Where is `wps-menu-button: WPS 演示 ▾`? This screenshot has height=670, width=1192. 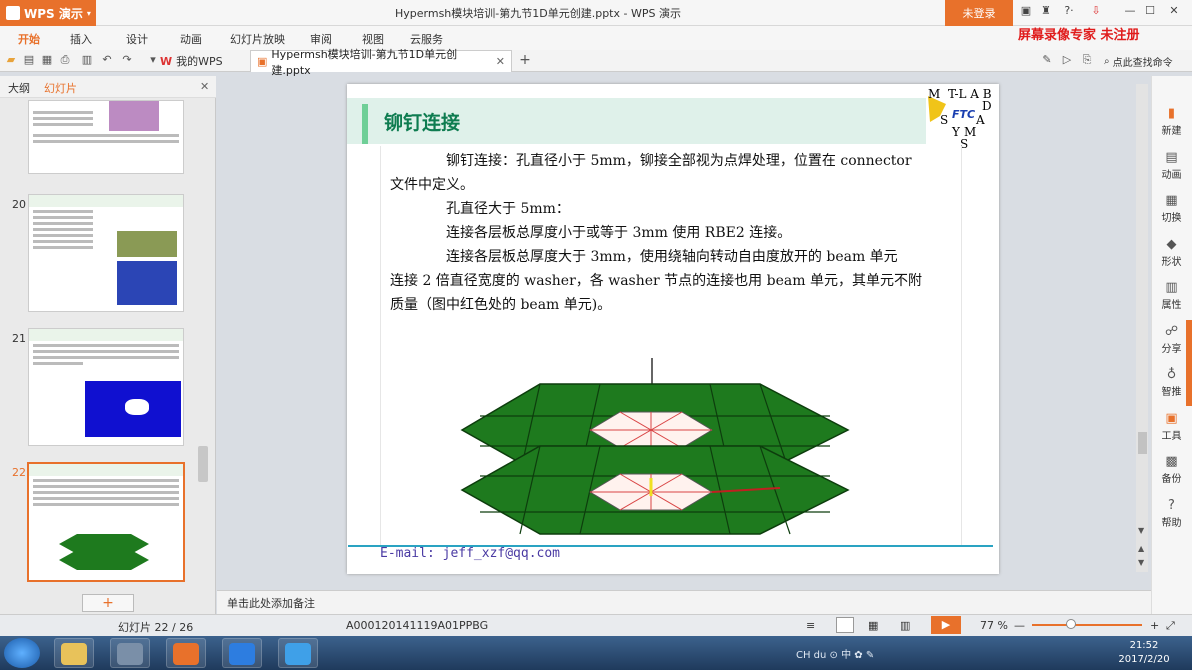 wps-menu-button: WPS 演示 ▾ is located at coordinates (48, 13).